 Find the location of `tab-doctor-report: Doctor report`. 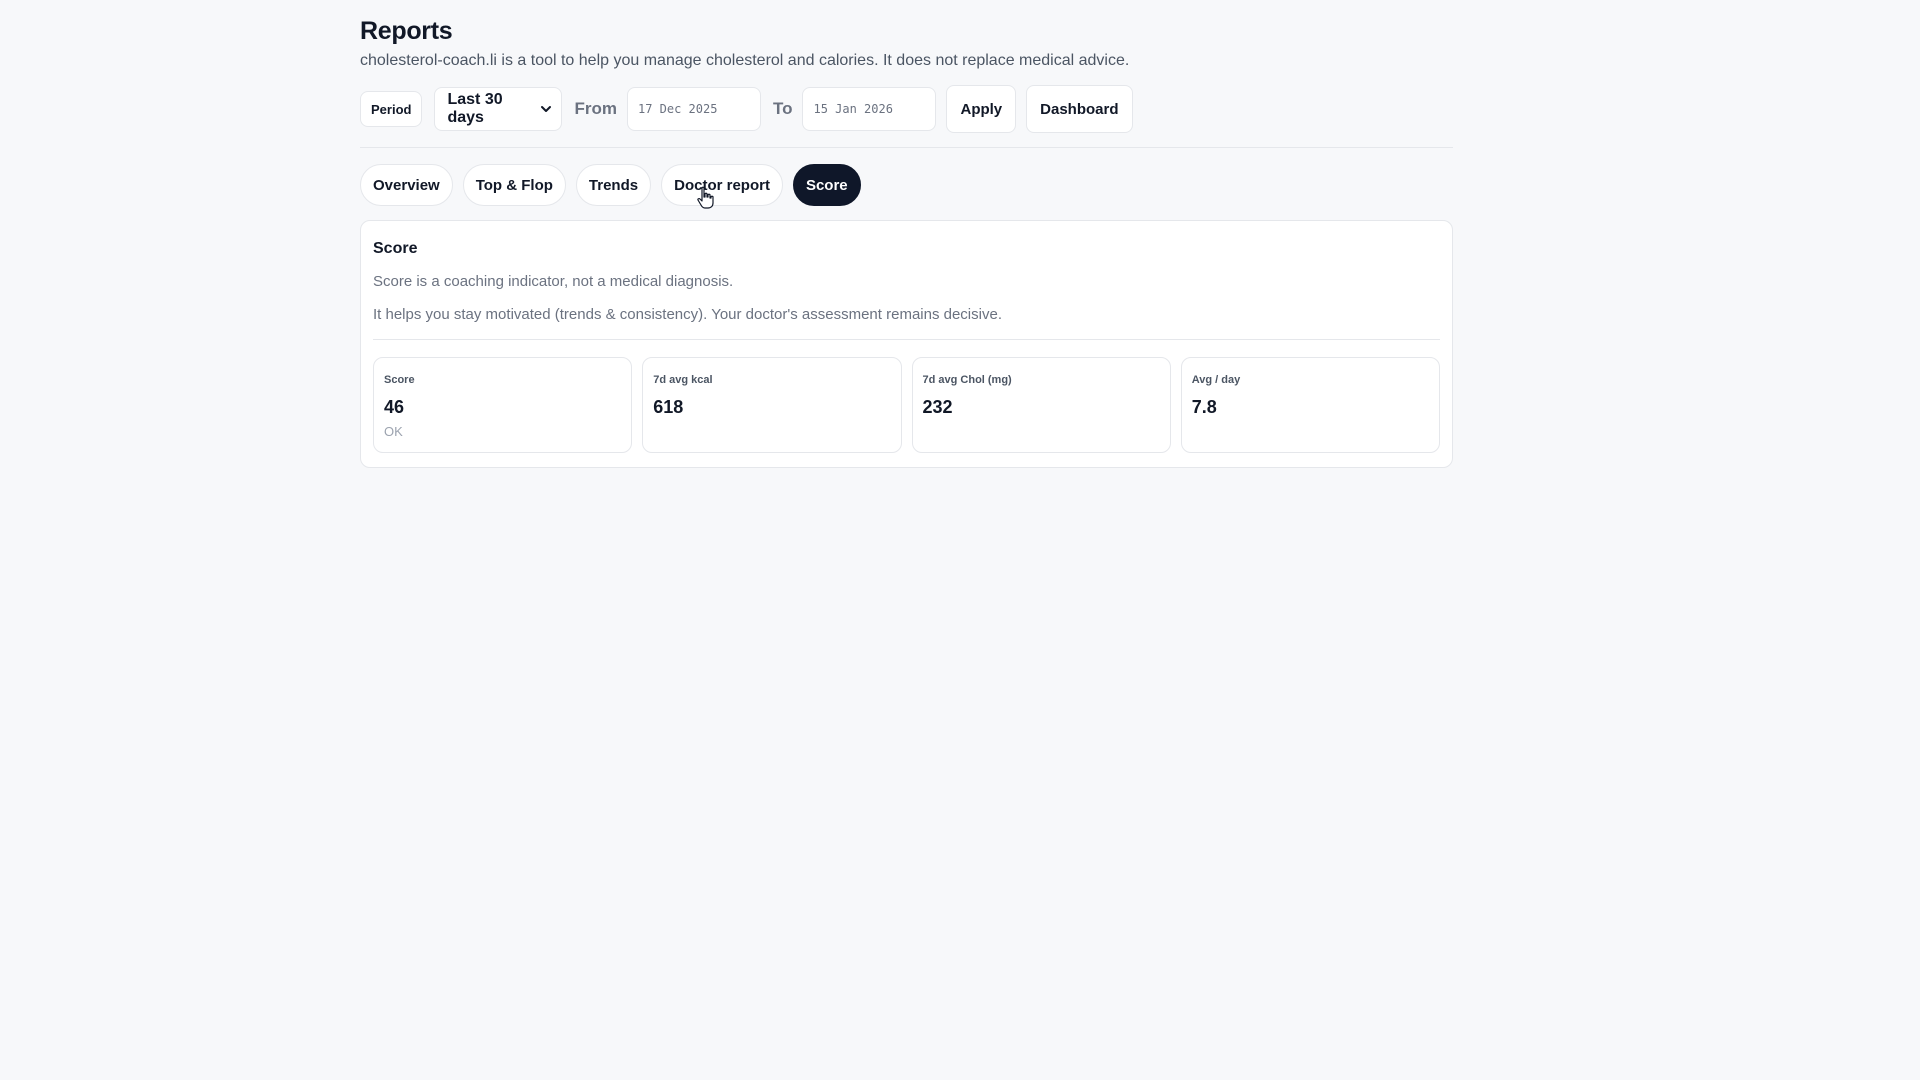

tab-doctor-report: Doctor report is located at coordinates (722, 185).